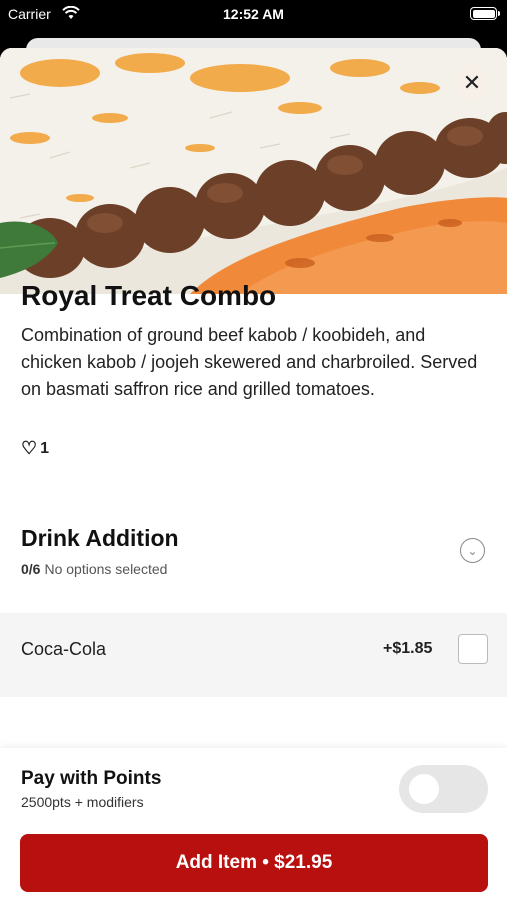 The height and width of the screenshot is (900, 507). I want to click on selection-status: No options selected, so click(106, 569).